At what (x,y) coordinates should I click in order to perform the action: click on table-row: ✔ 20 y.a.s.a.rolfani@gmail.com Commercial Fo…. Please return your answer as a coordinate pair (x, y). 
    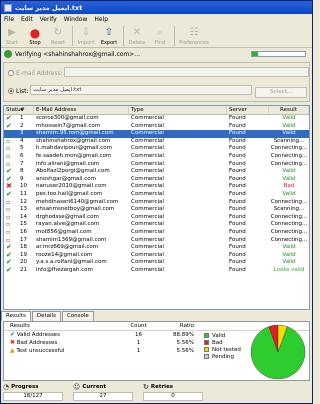
    Looking at the image, I should click on (156, 263).